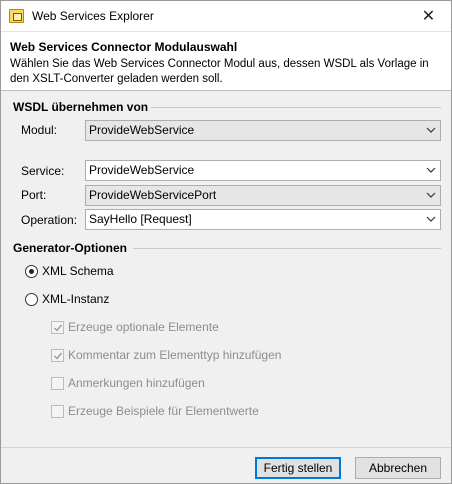 The image size is (452, 484). What do you see at coordinates (143, 327) in the screenshot?
I see `option-label: Erzeuge optionale Elemente` at bounding box center [143, 327].